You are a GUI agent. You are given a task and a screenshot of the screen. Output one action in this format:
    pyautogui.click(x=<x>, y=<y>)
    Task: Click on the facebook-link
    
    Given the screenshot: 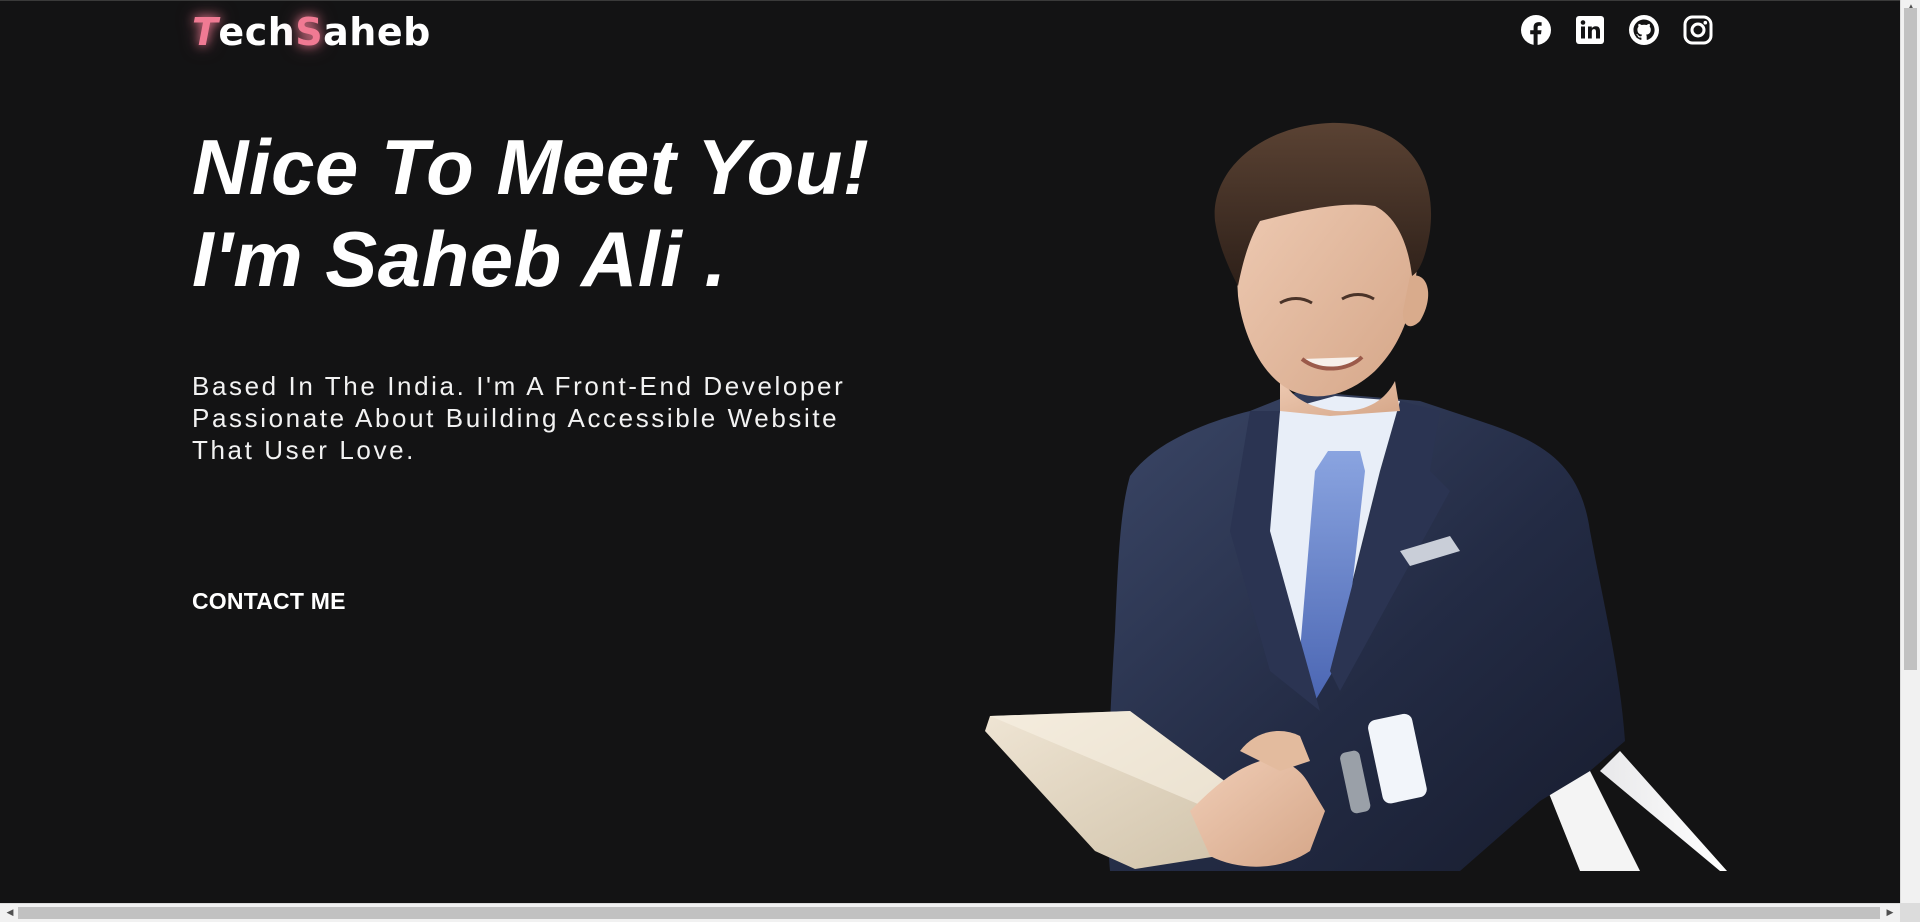 What is the action you would take?
    pyautogui.click(x=1536, y=30)
    